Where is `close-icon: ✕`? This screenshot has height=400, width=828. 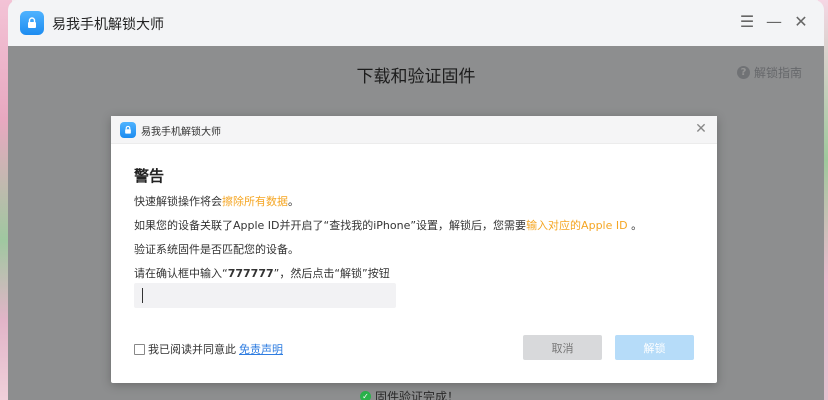 close-icon: ✕ is located at coordinates (801, 22).